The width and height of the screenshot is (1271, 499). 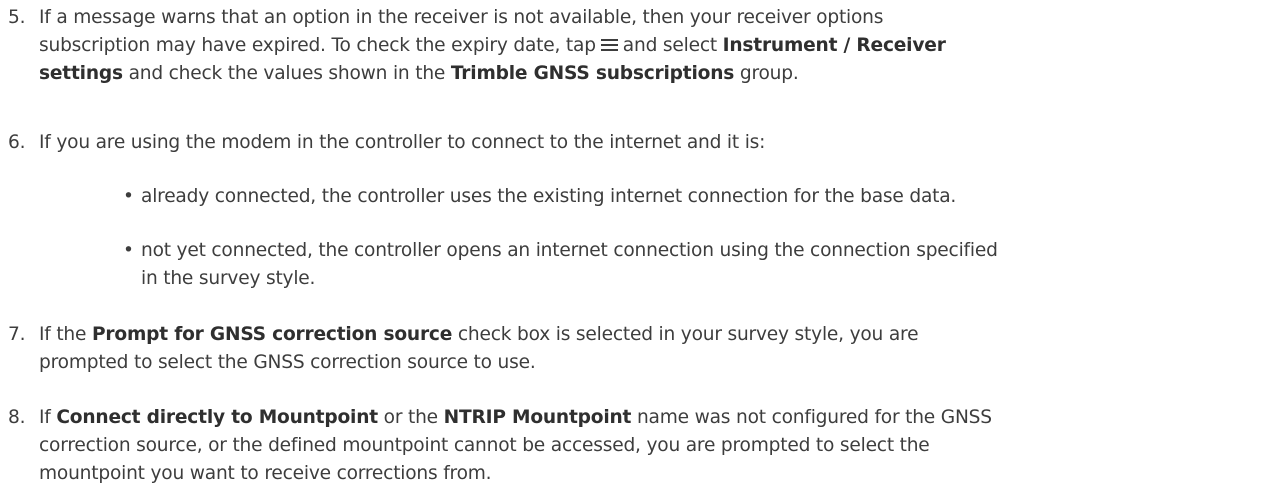 I want to click on ui-term: NTRIP Mountpoint, so click(x=537, y=417).